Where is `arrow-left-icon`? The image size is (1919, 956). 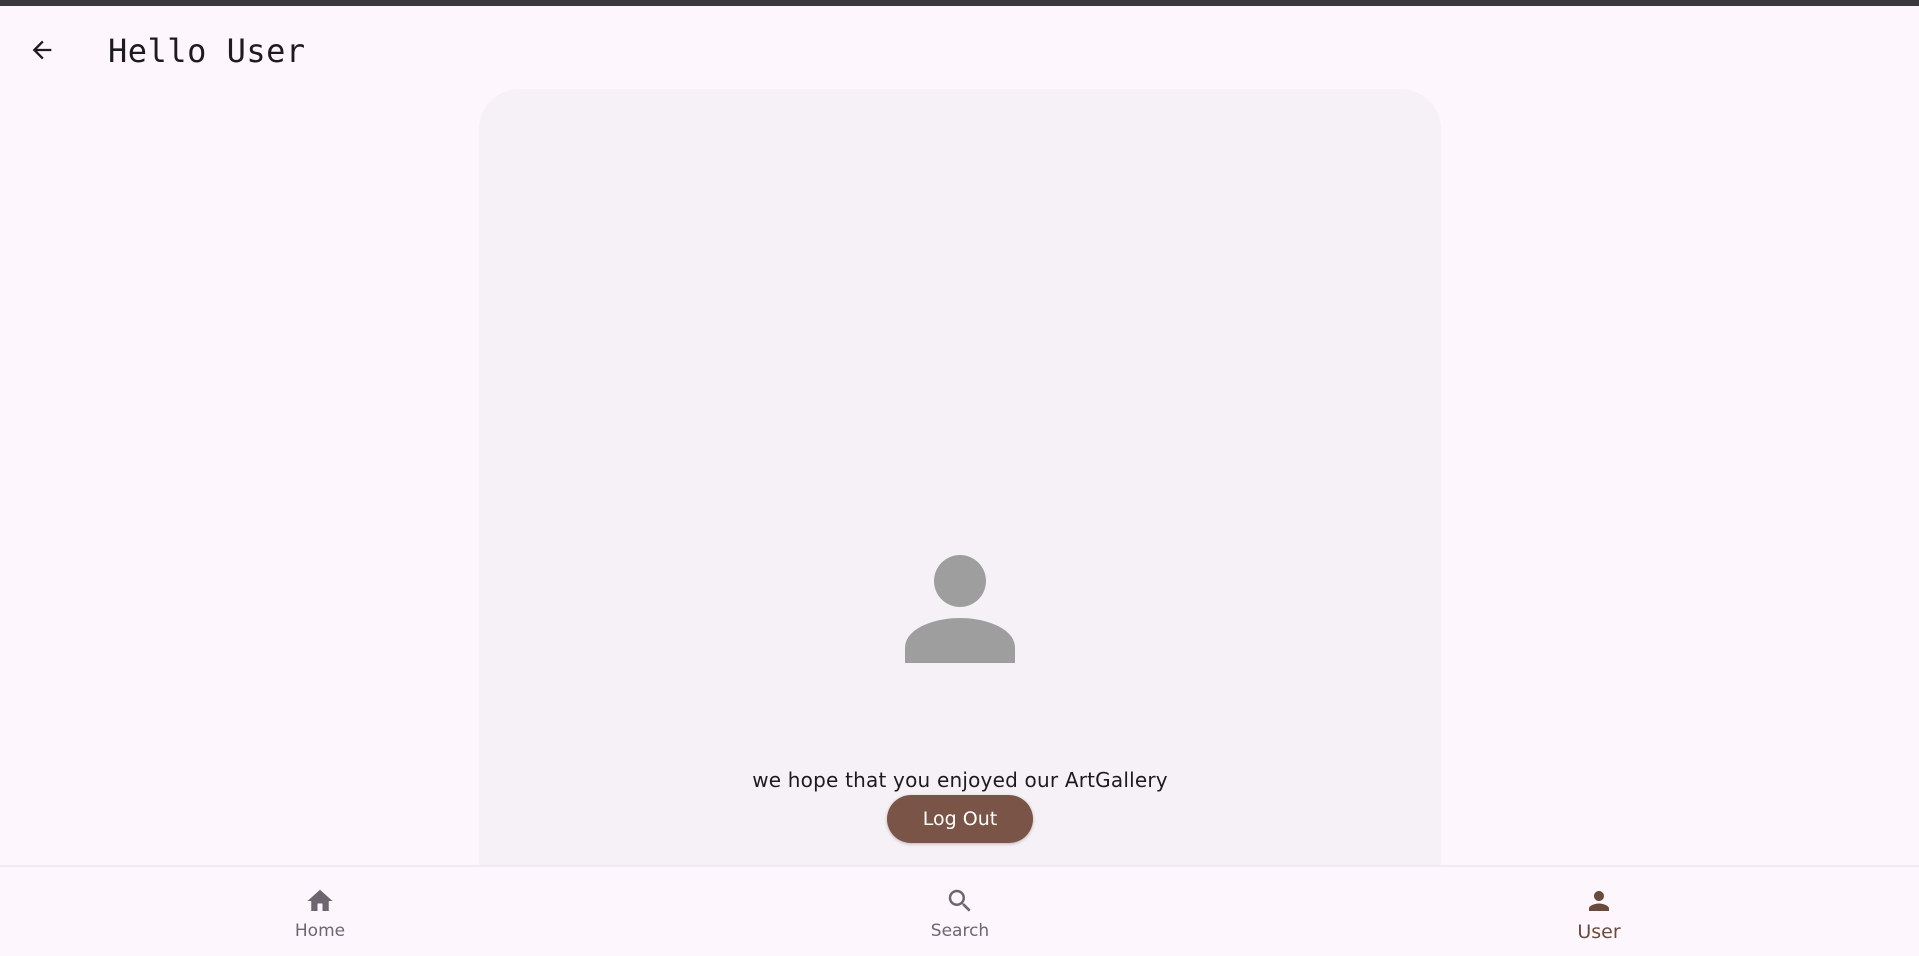 arrow-left-icon is located at coordinates (42, 50).